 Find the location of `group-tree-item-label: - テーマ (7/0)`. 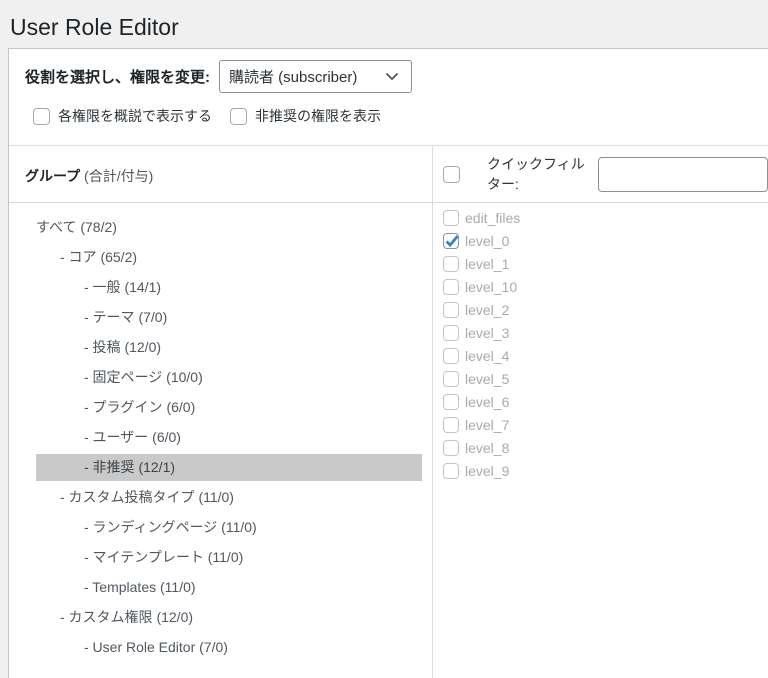

group-tree-item-label: - テーマ (7/0) is located at coordinates (126, 317).